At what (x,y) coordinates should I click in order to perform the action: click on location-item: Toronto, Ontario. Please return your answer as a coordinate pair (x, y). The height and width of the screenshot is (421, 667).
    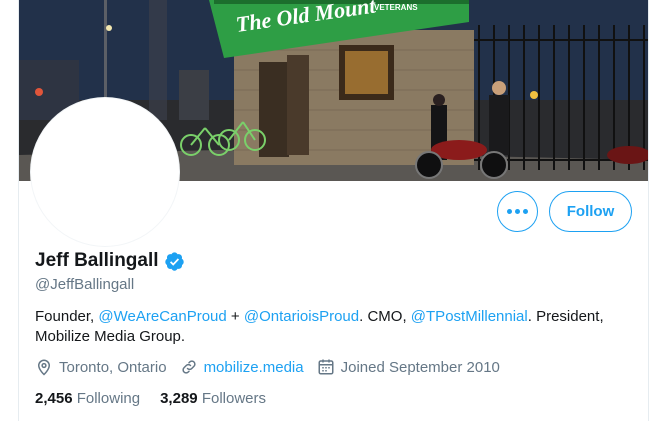
    Looking at the image, I should click on (101, 367).